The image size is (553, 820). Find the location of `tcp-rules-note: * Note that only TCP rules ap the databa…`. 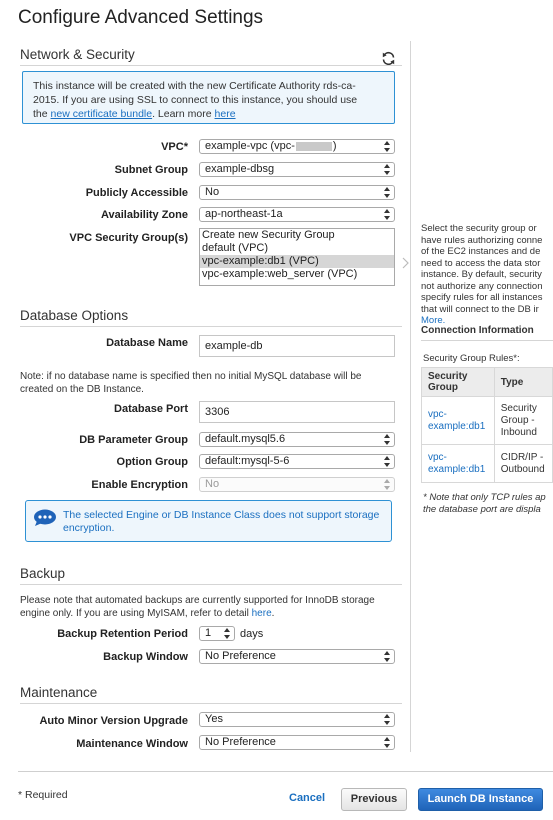

tcp-rules-note: * Note that only TCP rules ap the databa… is located at coordinates (484, 503).